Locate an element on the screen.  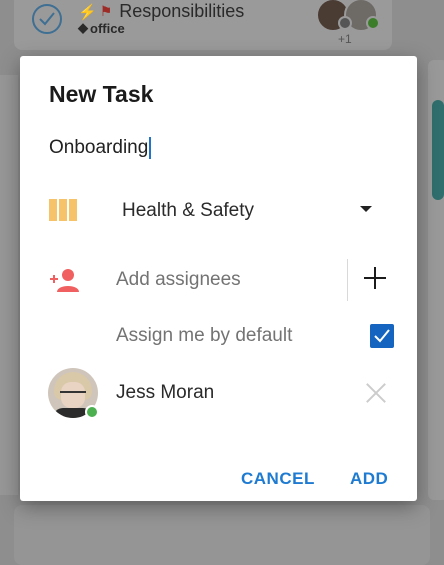
background-accent is located at coordinates (438, 150).